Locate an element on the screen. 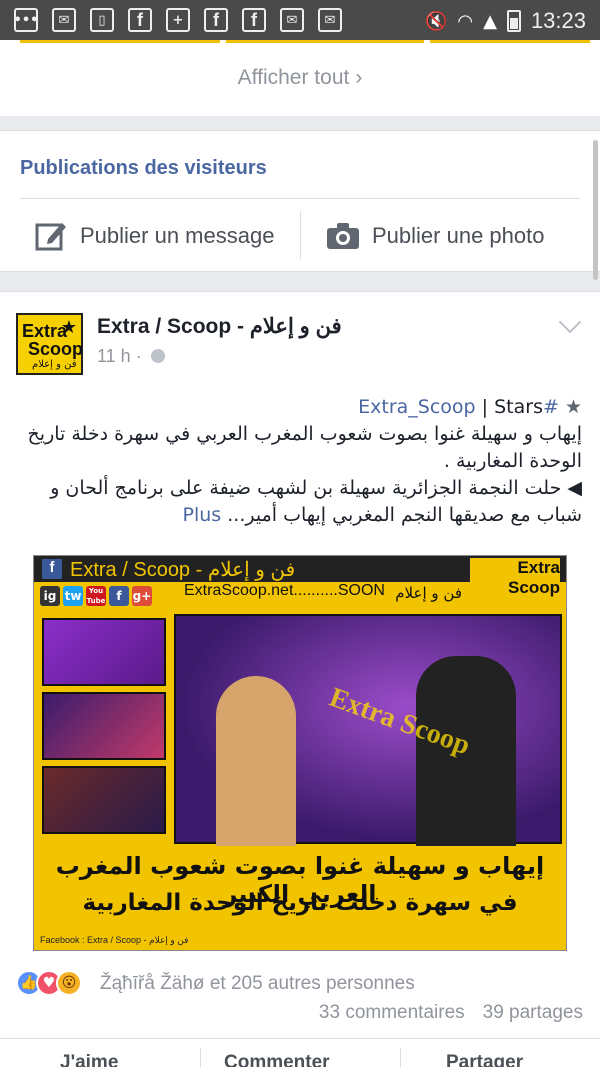  google-plus-icon: g+ is located at coordinates (142, 596).